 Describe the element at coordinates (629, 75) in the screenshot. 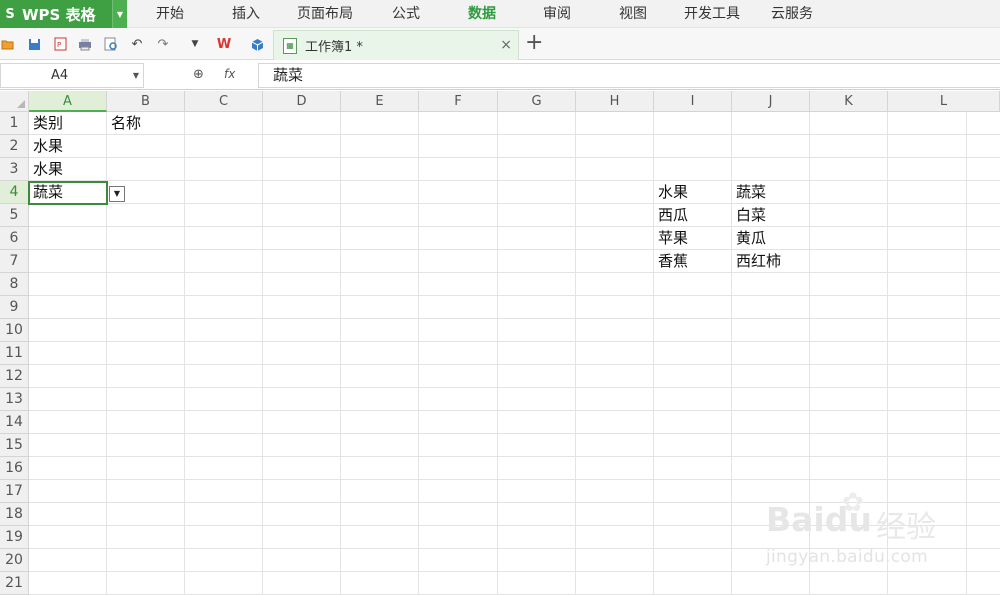

I see `formula-input: 蔬菜` at that location.